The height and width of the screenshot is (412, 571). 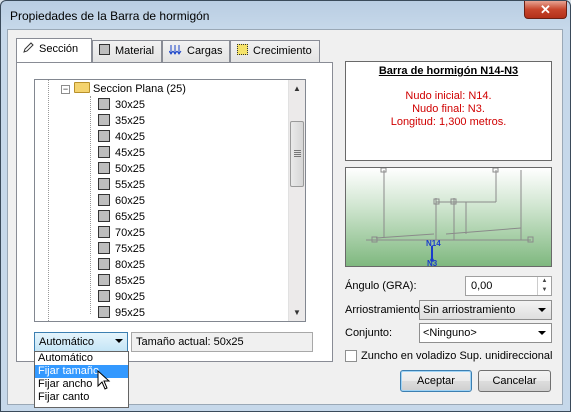 I want to click on node-label: N14, so click(x=433, y=243).